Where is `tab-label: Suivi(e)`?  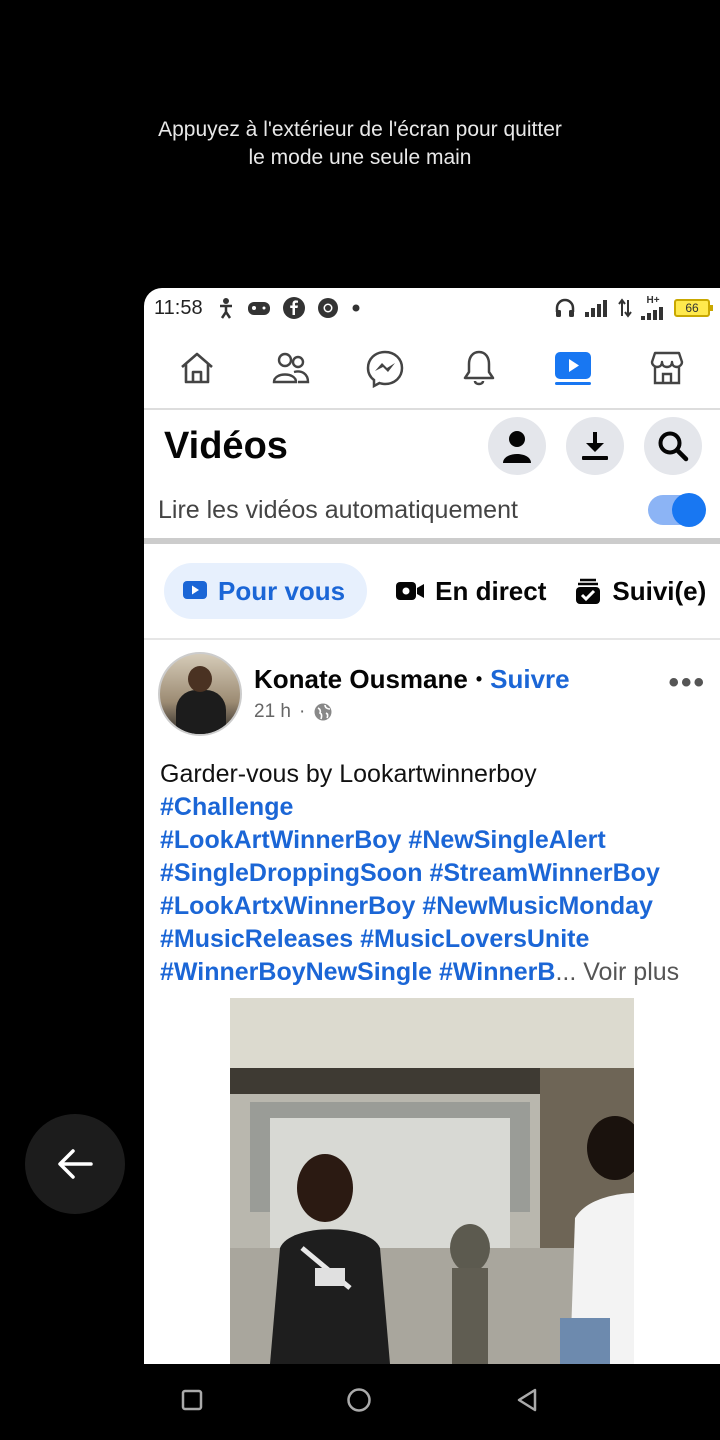
tab-label: Suivi(e) is located at coordinates (659, 590).